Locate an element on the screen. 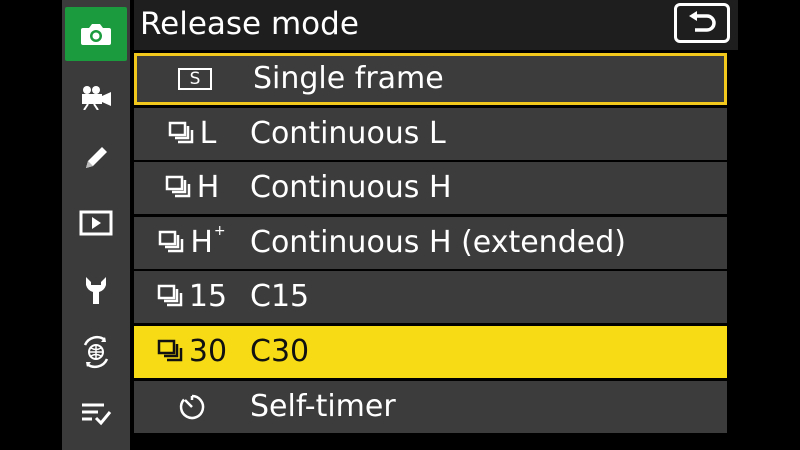 This screenshot has width=800, height=450. self-timer-icon is located at coordinates (192, 407).